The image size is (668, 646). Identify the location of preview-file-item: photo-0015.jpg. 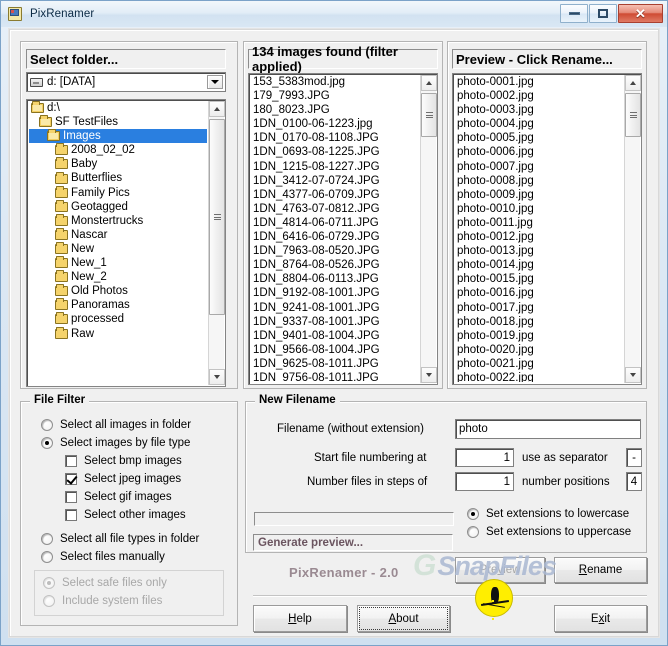
(539, 279).